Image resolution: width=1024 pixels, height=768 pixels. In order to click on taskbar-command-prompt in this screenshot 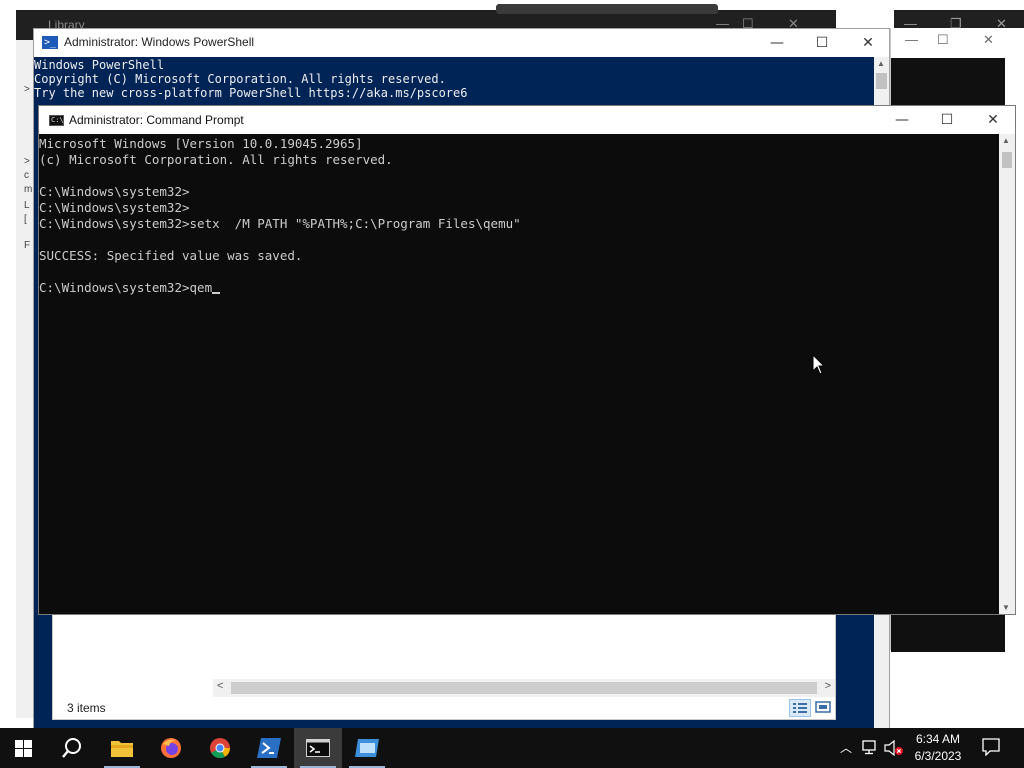, I will do `click(318, 748)`.